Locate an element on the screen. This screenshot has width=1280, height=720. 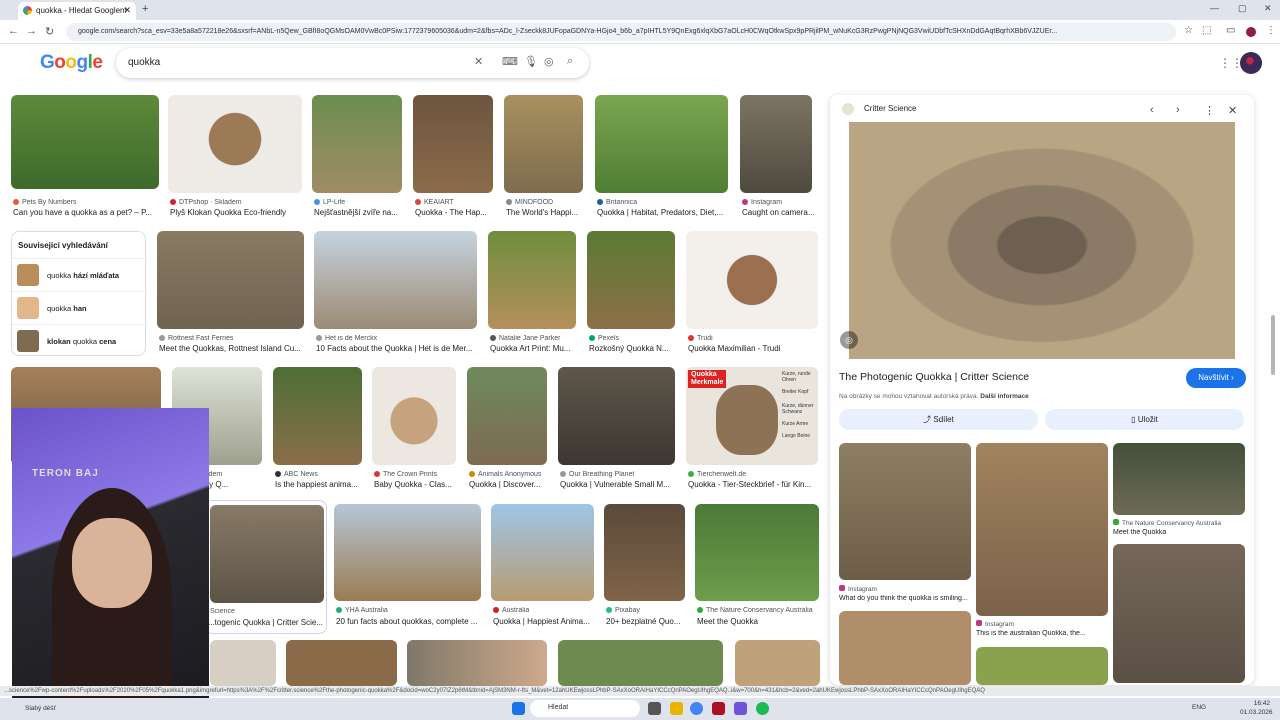
minimize-icon: — is located at coordinates (1214, 8).